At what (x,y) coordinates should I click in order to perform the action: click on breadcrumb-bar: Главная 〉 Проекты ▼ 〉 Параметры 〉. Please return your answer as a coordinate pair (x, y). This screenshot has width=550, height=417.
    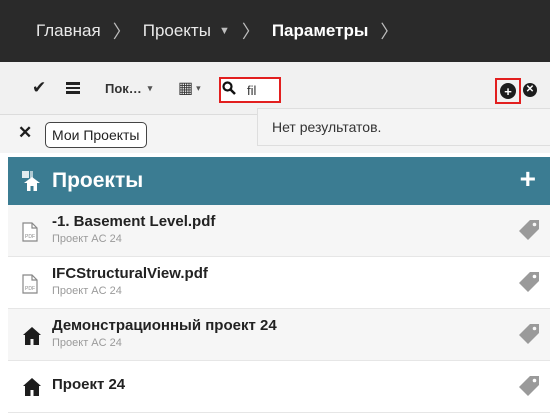
    Looking at the image, I should click on (275, 31).